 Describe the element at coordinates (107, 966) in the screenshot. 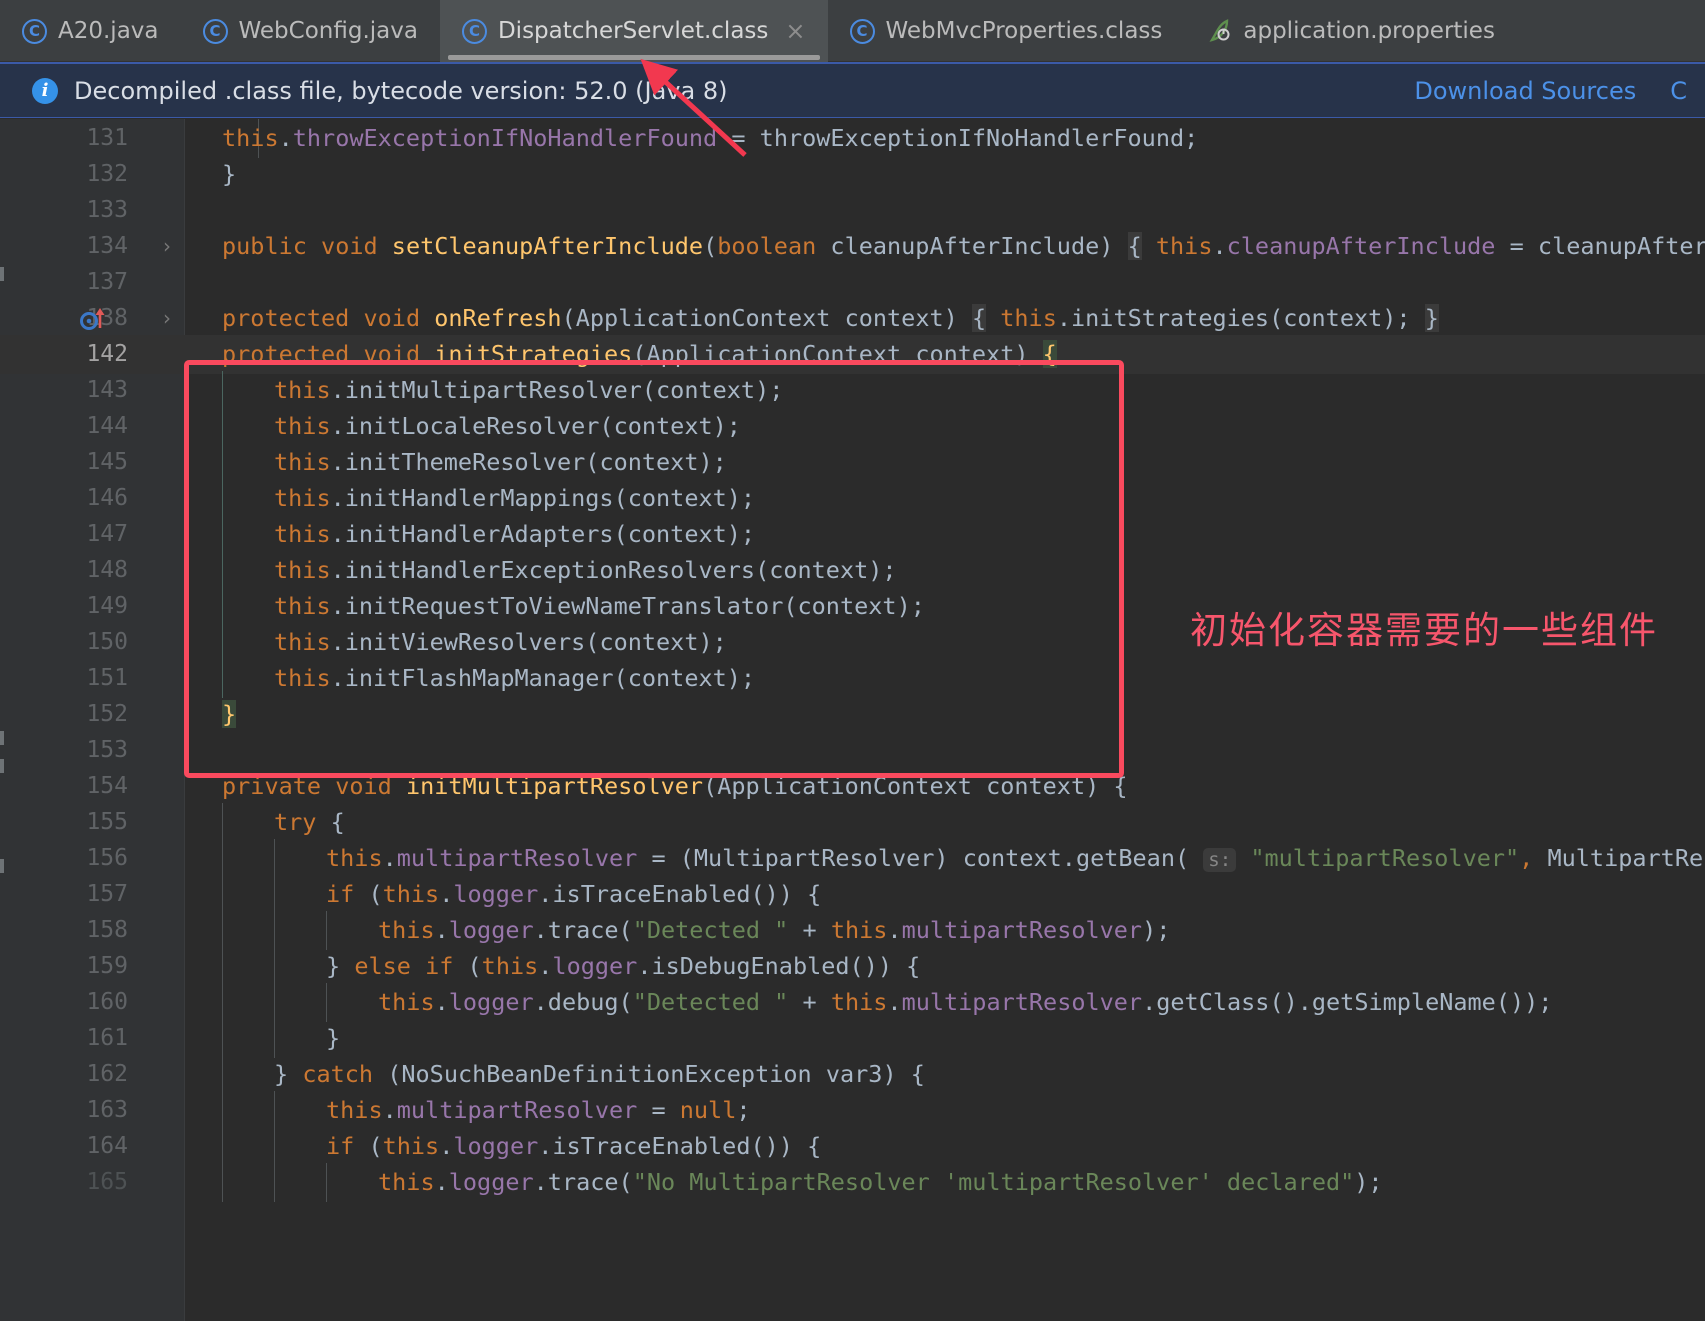

I see `line-number: 159` at that location.